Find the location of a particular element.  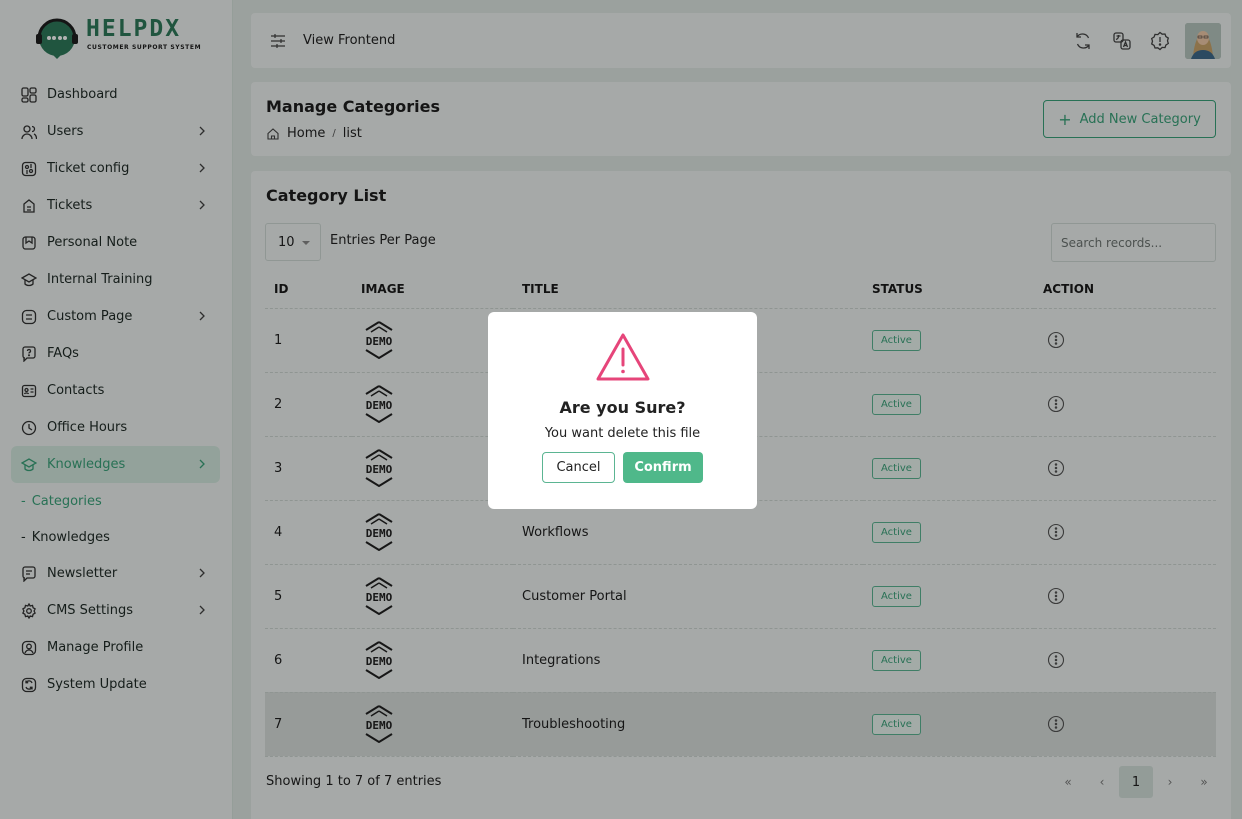

dialog-title: Are you Sure? is located at coordinates (622, 407).